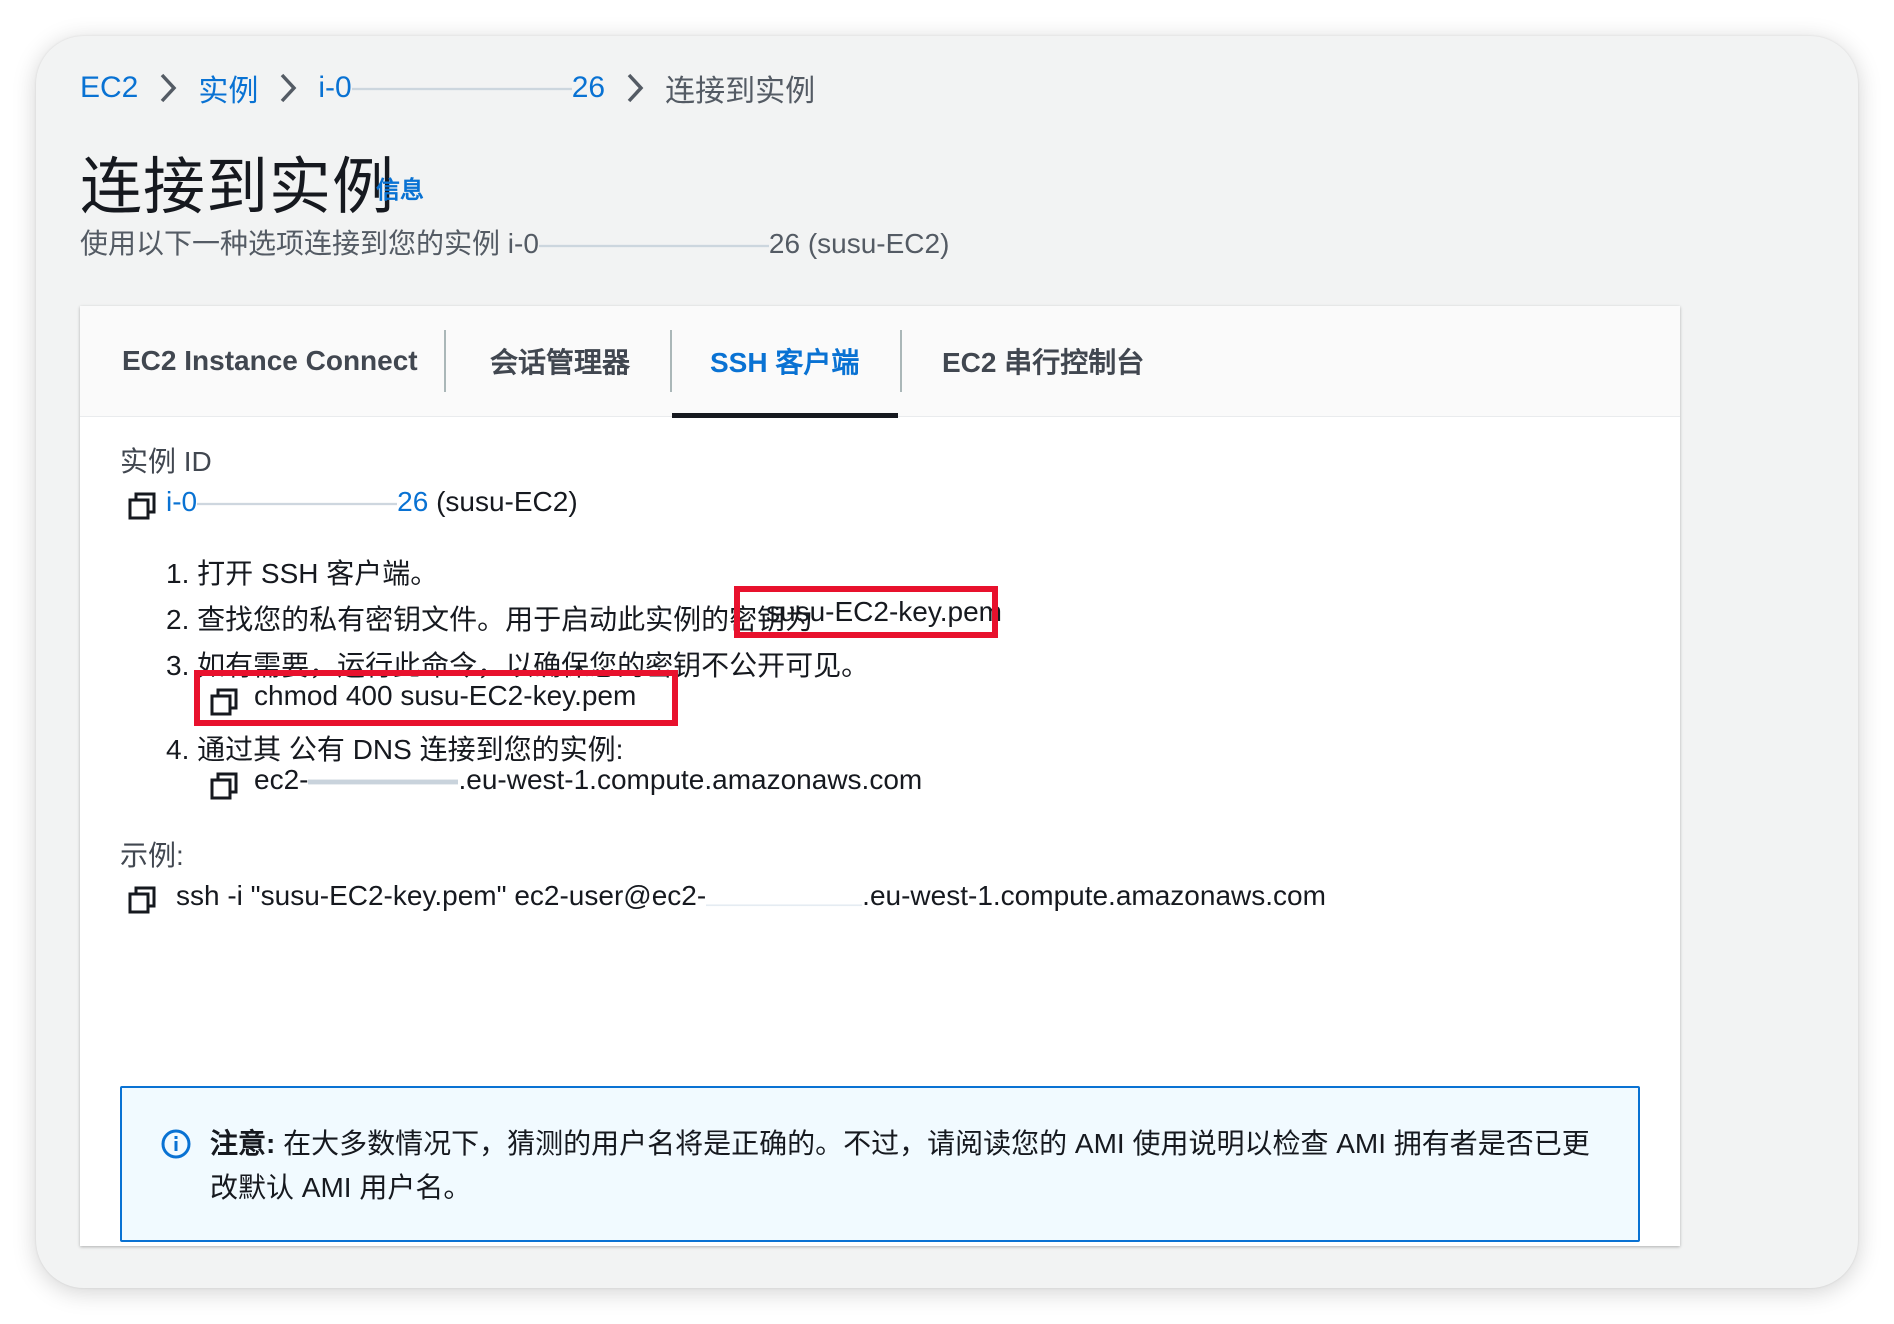  What do you see at coordinates (436, 698) in the screenshot?
I see `highlight-box-chmod` at bounding box center [436, 698].